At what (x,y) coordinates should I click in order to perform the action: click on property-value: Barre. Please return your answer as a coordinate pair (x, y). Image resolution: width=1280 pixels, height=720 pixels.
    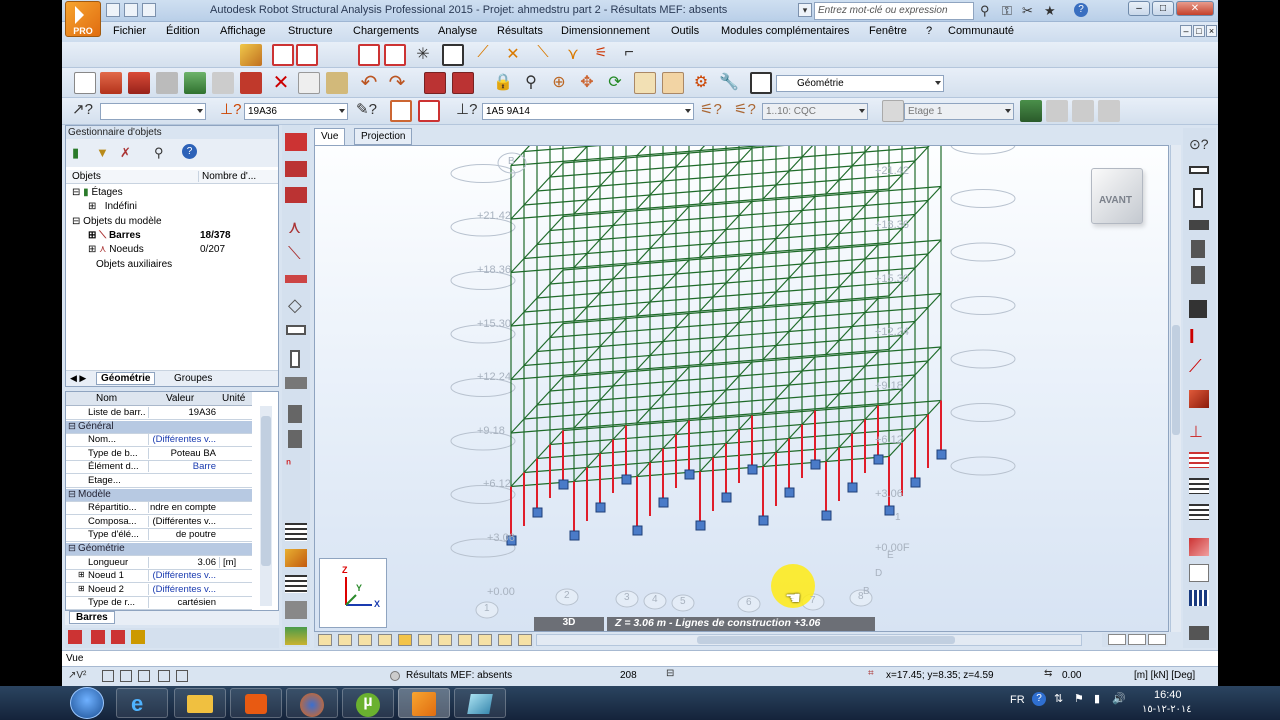
    Looking at the image, I should click on (183, 467).